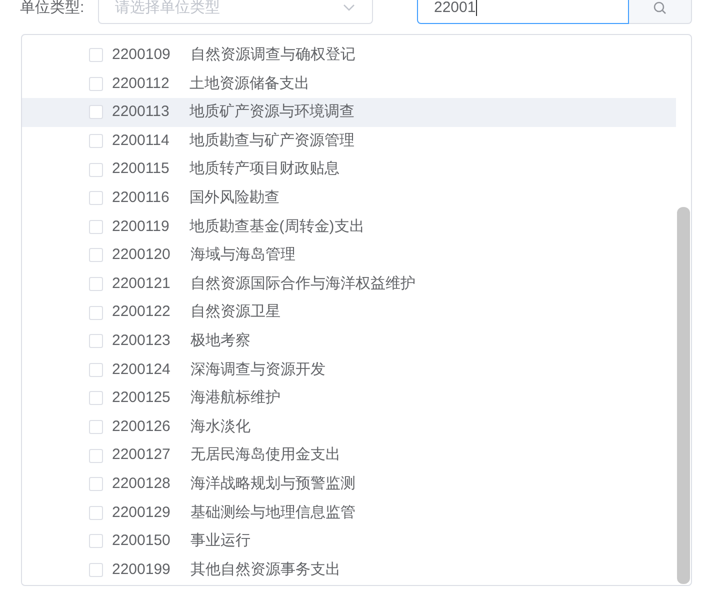 The width and height of the screenshot is (704, 601). What do you see at coordinates (271, 112) in the screenshot?
I see `item-name: 地质矿产资源与环境调查` at bounding box center [271, 112].